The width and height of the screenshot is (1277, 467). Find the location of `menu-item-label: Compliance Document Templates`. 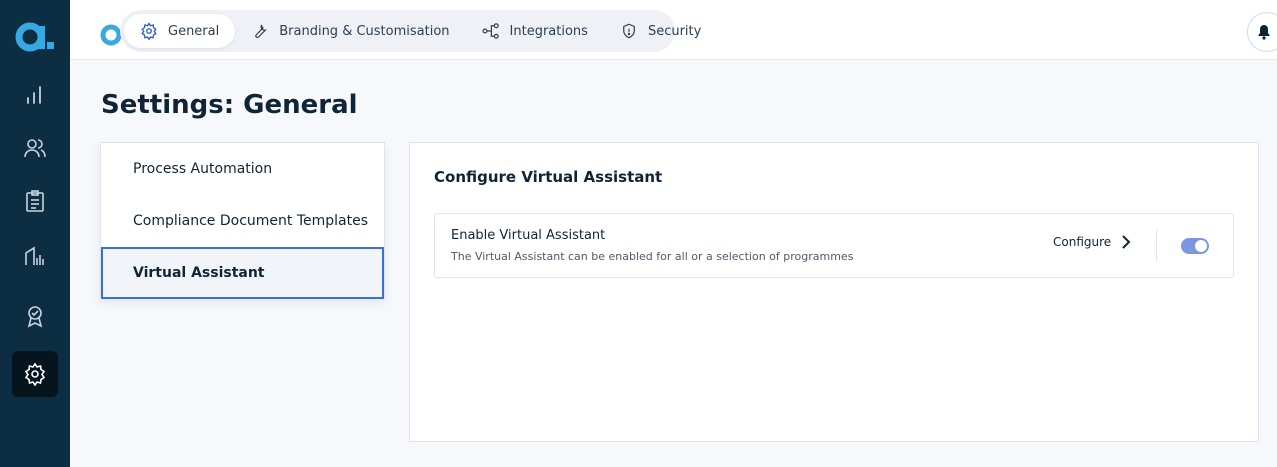

menu-item-label: Compliance Document Templates is located at coordinates (251, 221).